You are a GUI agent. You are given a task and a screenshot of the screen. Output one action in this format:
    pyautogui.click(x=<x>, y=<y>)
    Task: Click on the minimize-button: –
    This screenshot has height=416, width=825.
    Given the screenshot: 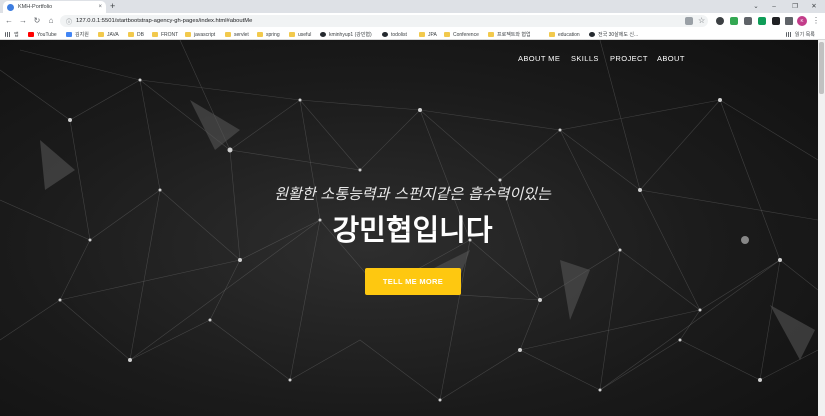 What is the action you would take?
    pyautogui.click(x=774, y=6)
    